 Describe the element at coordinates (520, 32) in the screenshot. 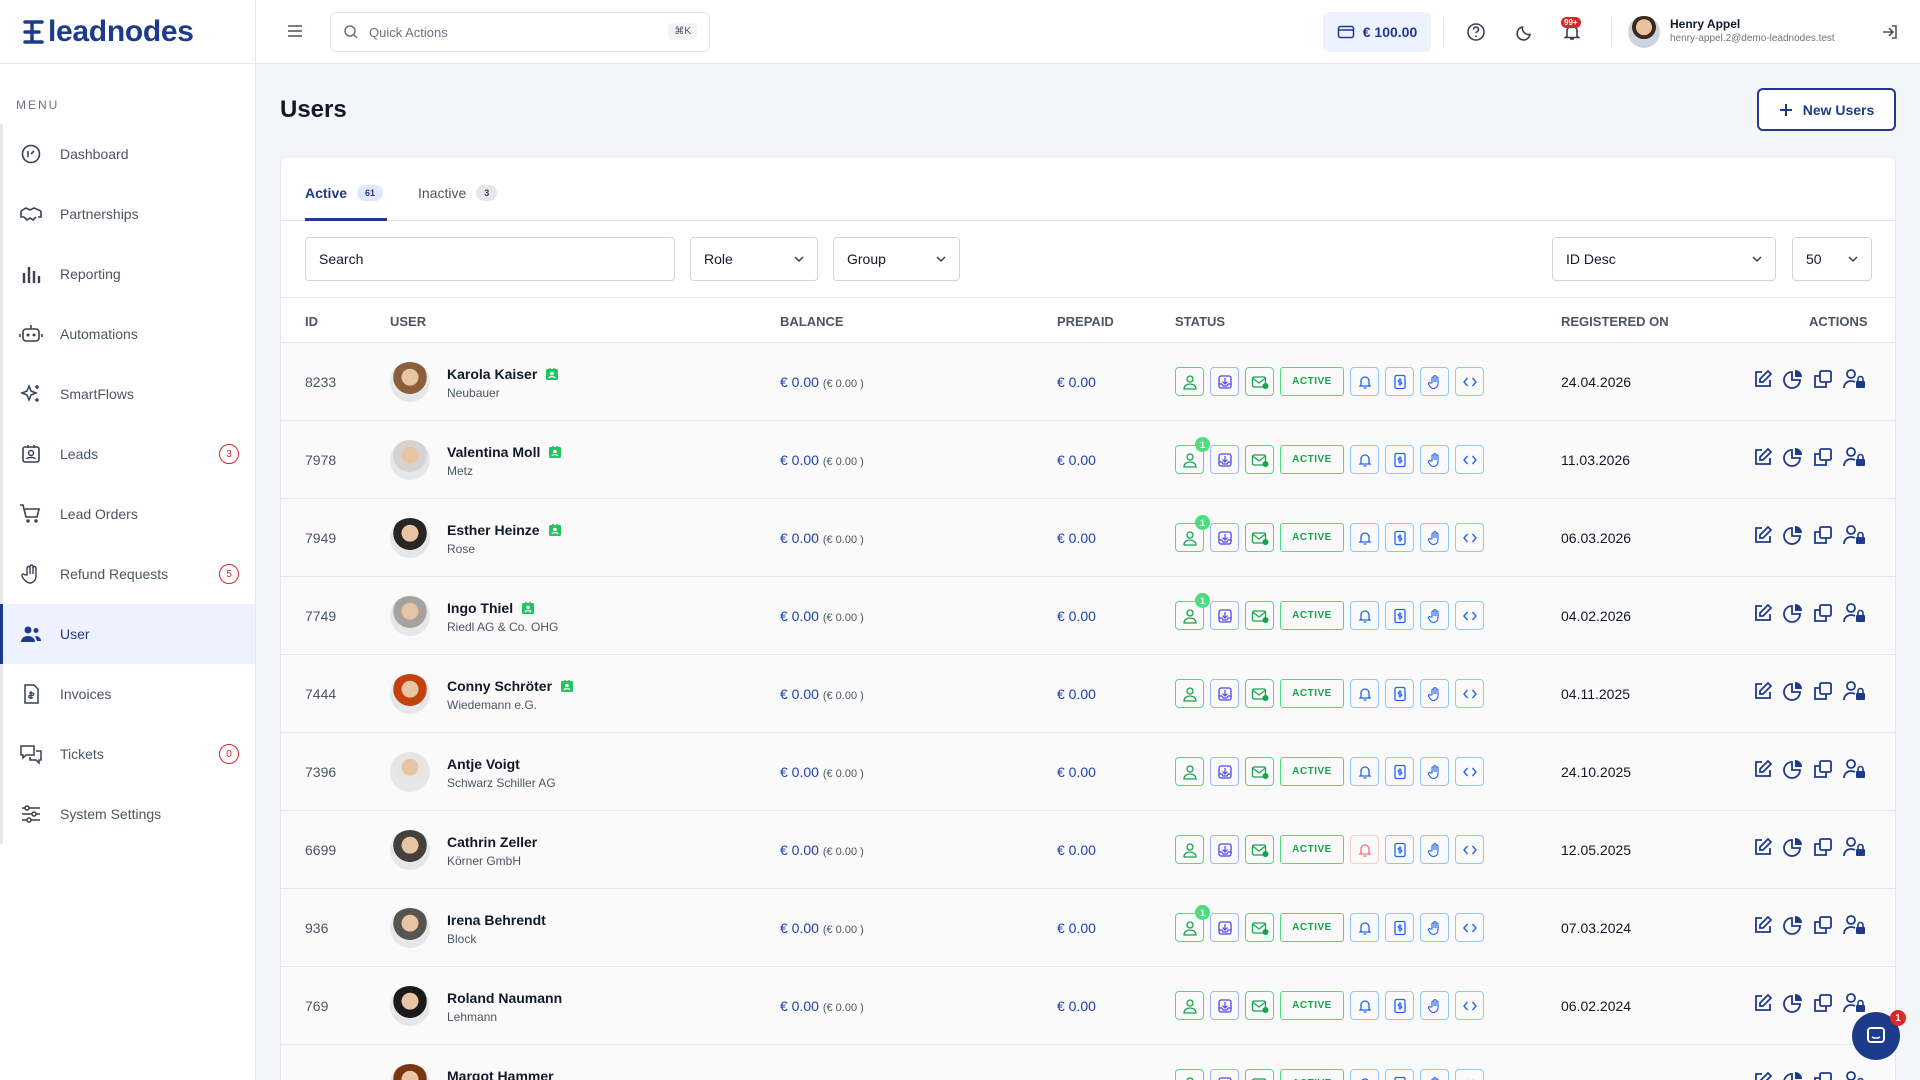

I see `quick-actions-input: Quick Actions ⌘K` at that location.